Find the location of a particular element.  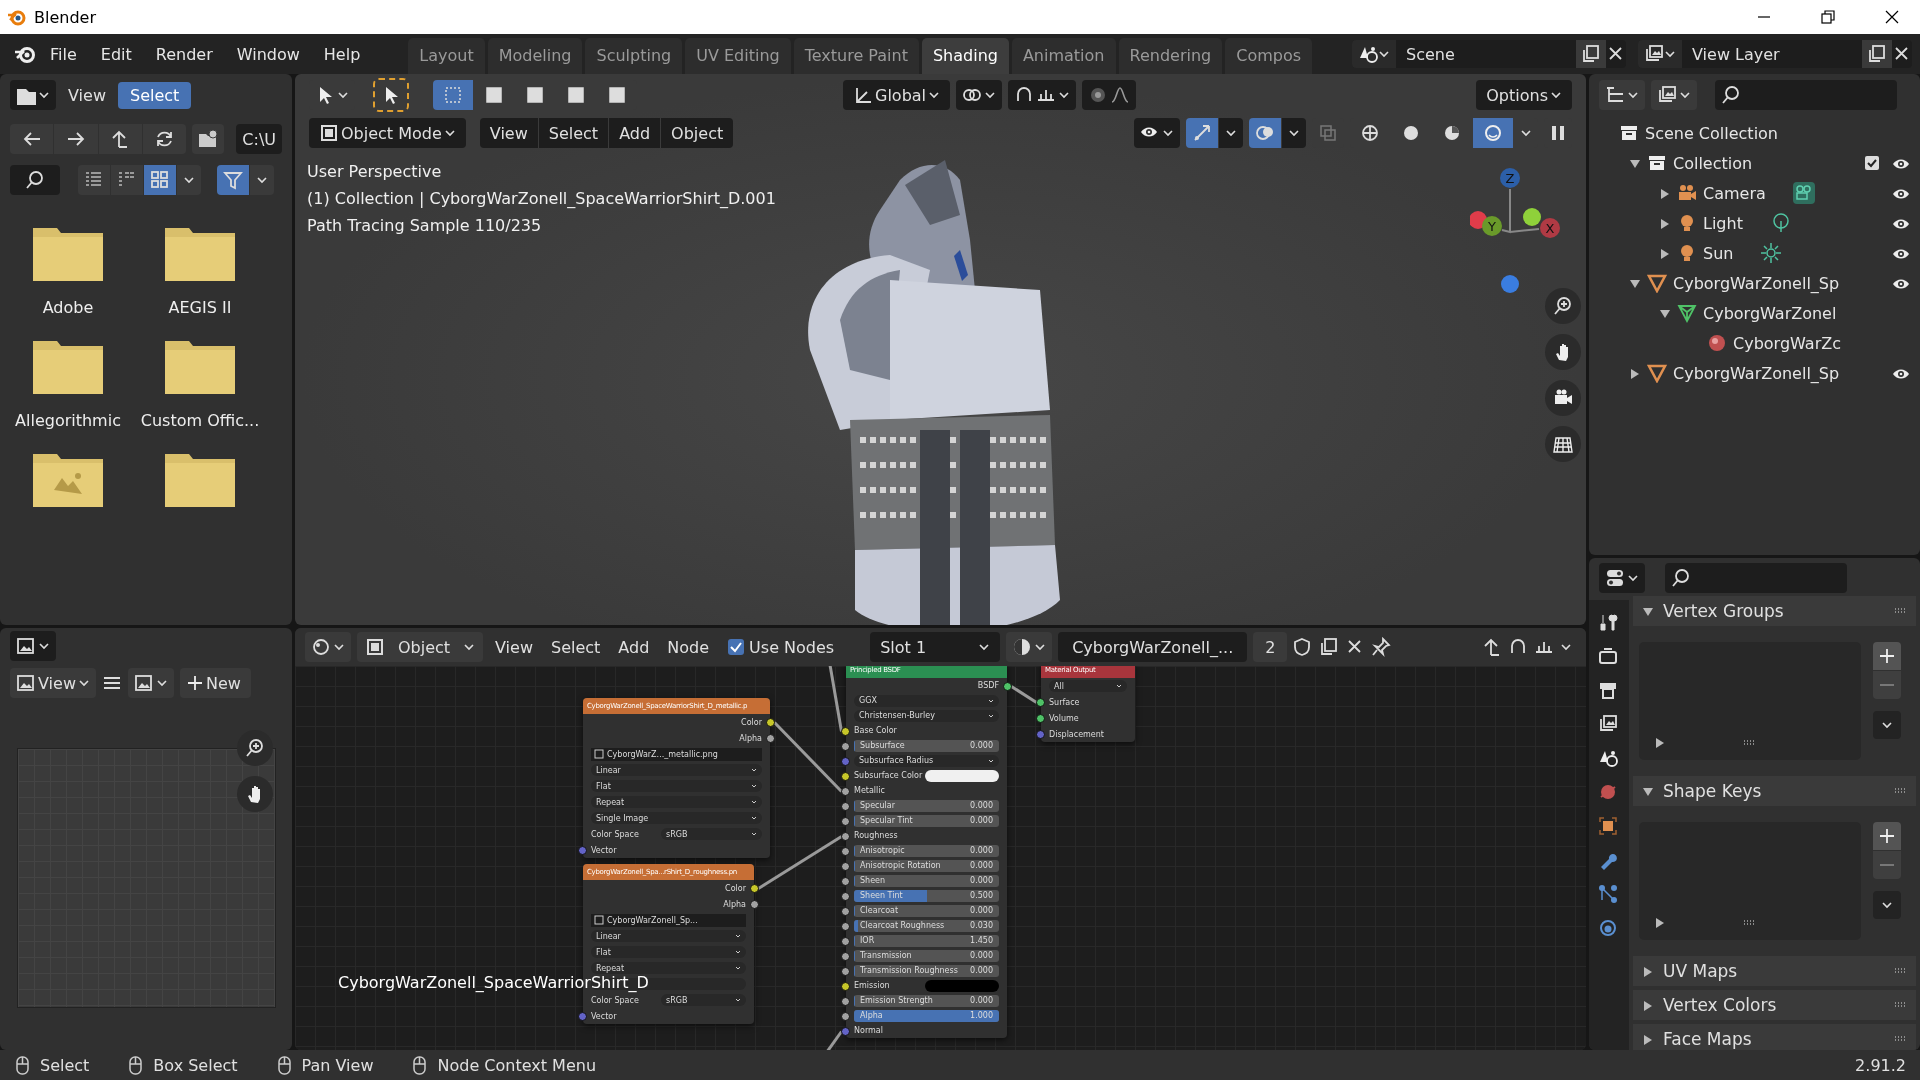

axis-handle: Y is located at coordinates (1492, 226).